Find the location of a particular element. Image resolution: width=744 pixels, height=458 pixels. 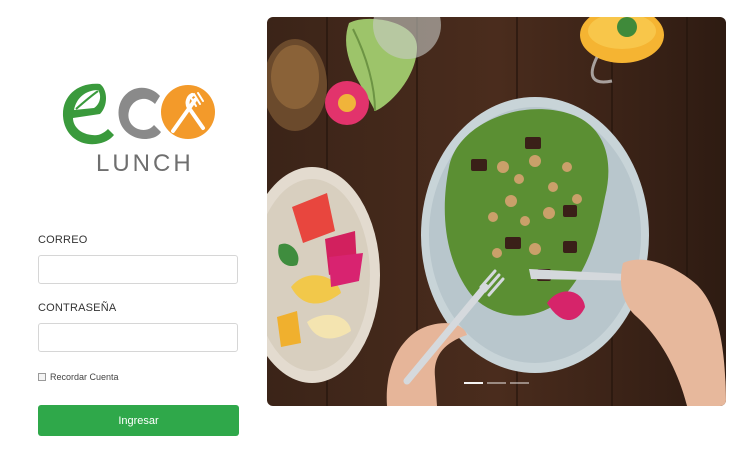

eco-lunch-logo: LUNCH is located at coordinates (141, 131).